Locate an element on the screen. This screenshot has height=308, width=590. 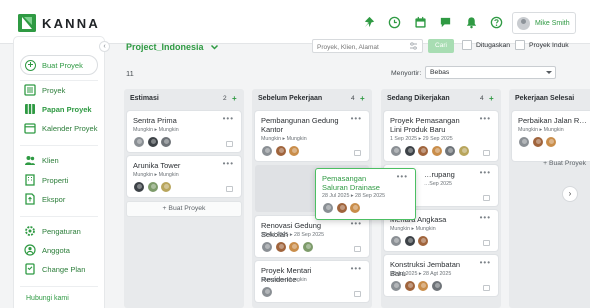
card-dates: 28 Jul 2025 ▸ 28 Sep 2025 is located at coordinates (354, 196).